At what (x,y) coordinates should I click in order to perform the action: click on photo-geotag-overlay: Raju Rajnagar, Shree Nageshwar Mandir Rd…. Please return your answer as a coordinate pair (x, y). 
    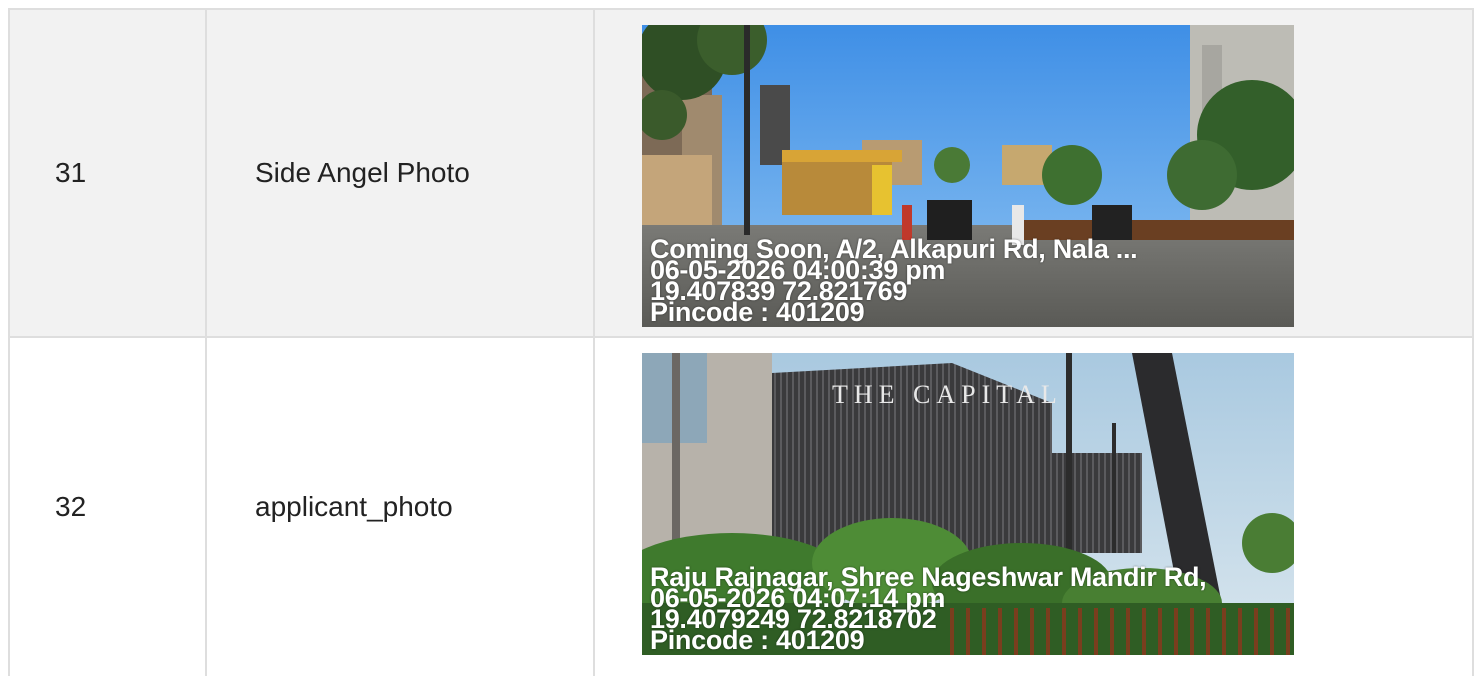
    Looking at the image, I should click on (968, 609).